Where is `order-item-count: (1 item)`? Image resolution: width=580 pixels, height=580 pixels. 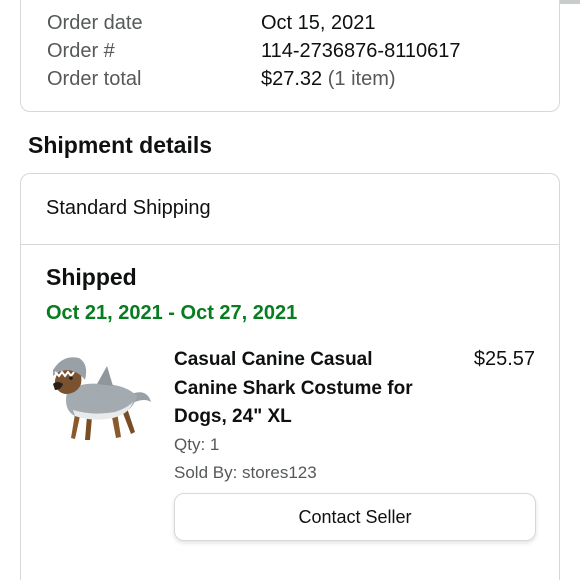 order-item-count: (1 item) is located at coordinates (361, 79).